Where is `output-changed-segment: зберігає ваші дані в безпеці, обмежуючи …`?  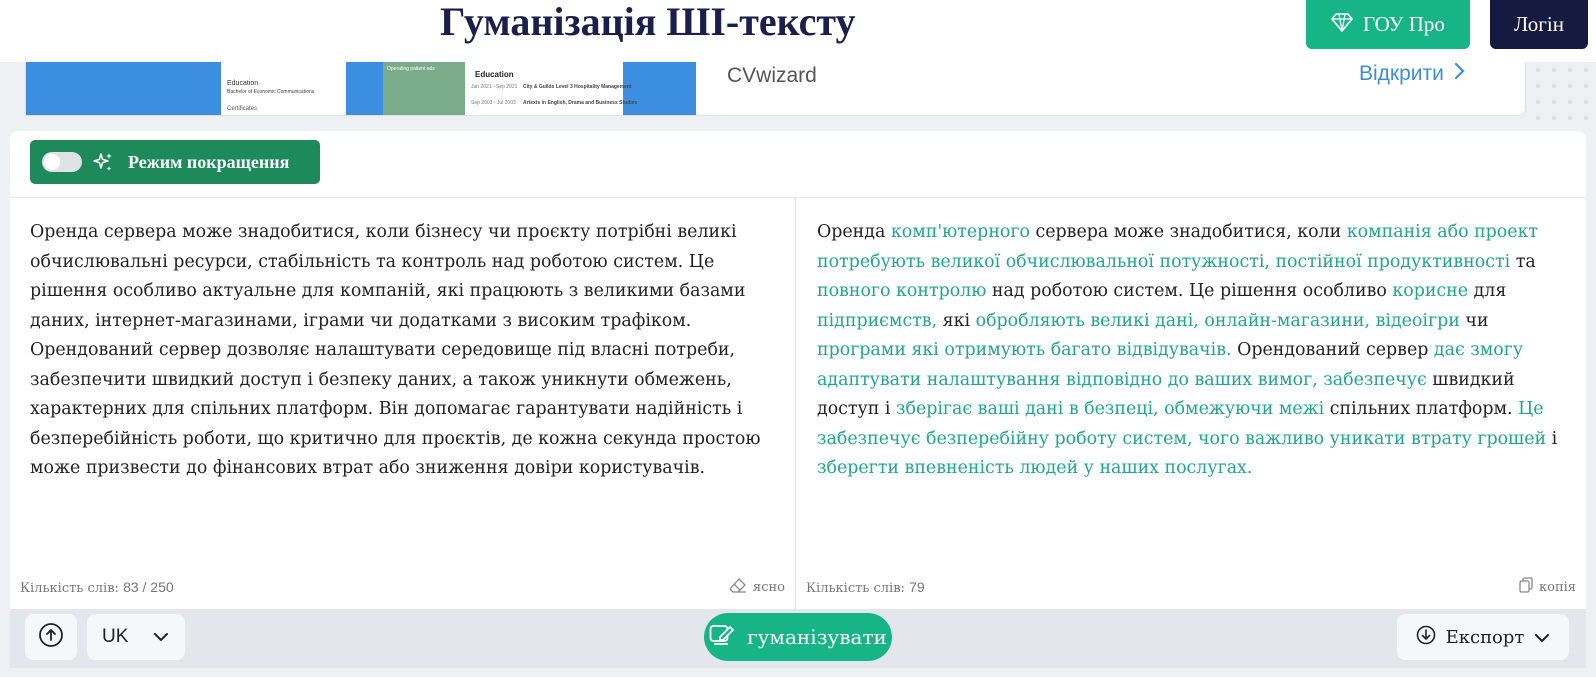 output-changed-segment: зберігає ваші дані в безпеці, обмежуючи … is located at coordinates (1110, 409).